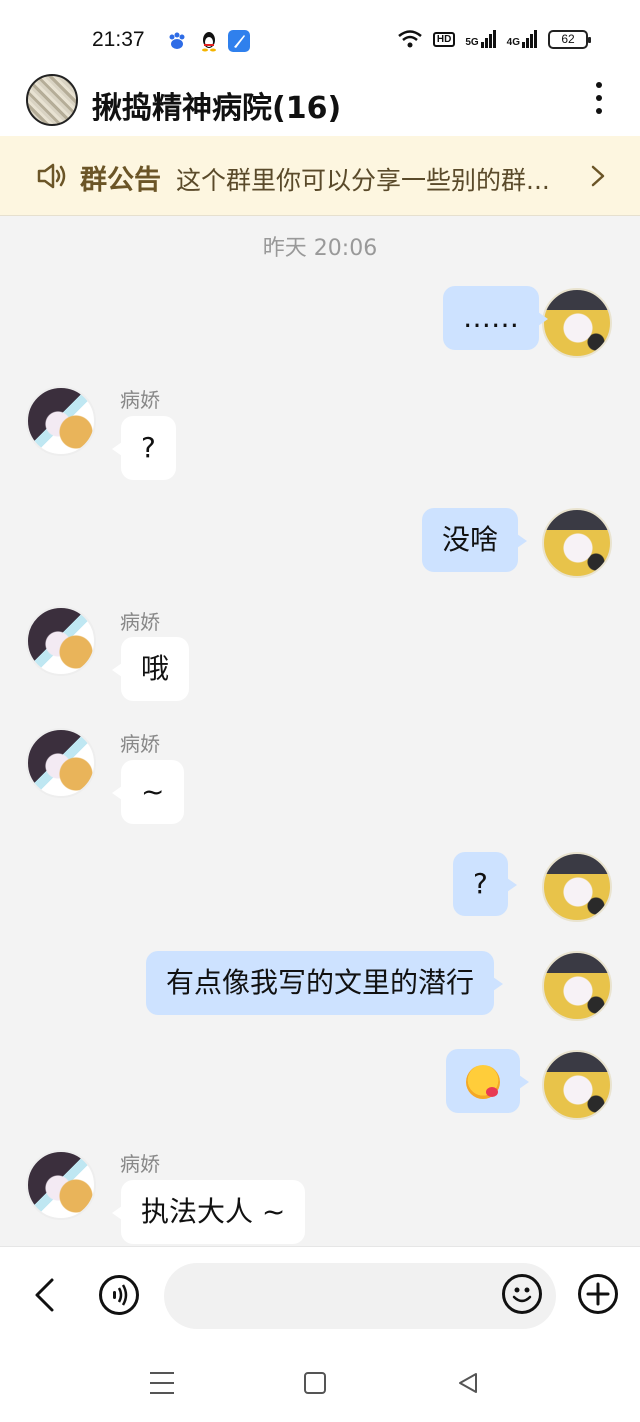  I want to click on more-options-icon, so click(599, 102).